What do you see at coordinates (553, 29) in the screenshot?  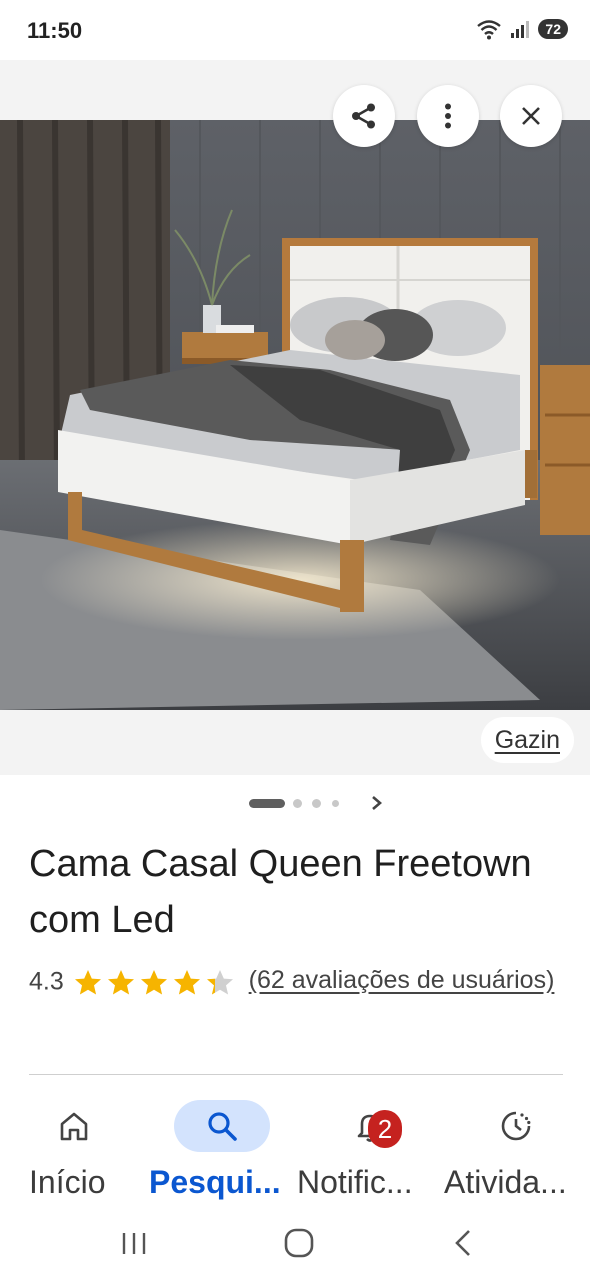 I see `battery-icon: 72` at bounding box center [553, 29].